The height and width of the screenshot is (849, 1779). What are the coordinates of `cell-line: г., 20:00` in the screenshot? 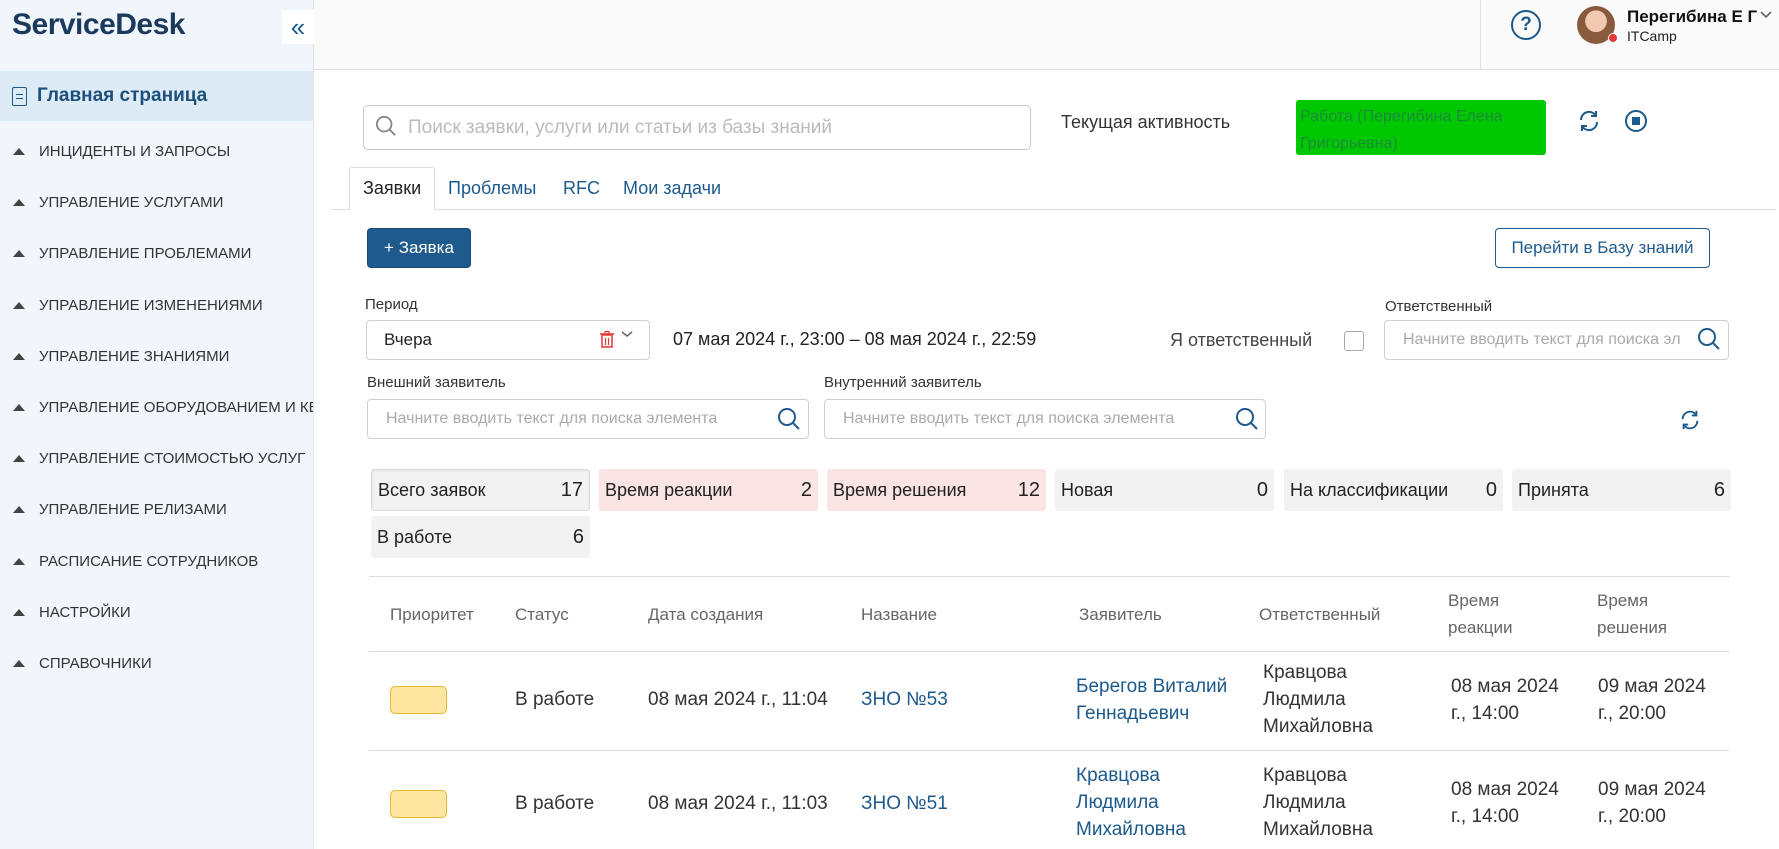 It's located at (1632, 816).